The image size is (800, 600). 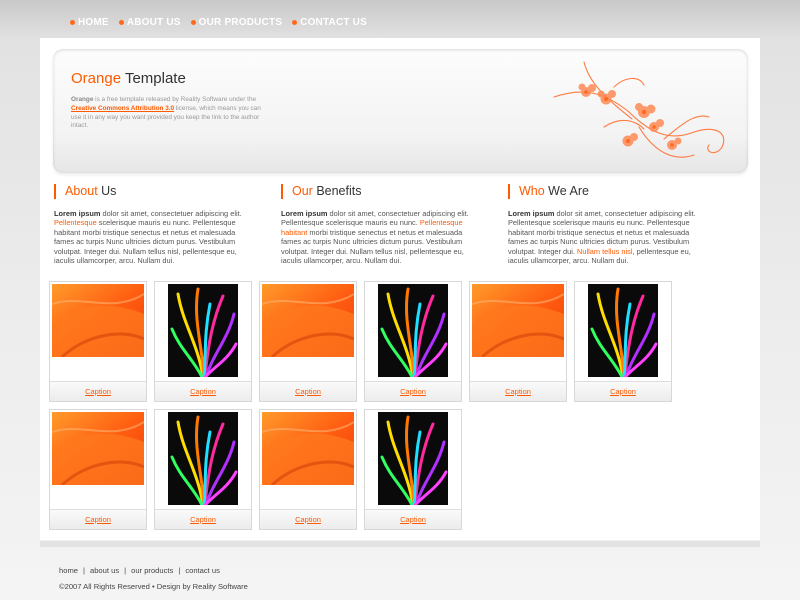 I want to click on hero-title-accent: Orange, so click(x=96, y=78).